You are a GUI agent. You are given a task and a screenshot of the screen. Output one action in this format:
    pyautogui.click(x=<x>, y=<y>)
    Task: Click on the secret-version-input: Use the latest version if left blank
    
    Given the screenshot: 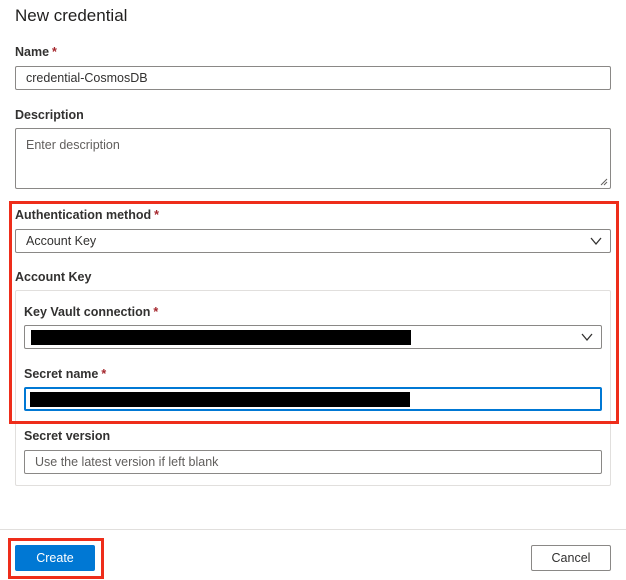 What is the action you would take?
    pyautogui.click(x=313, y=462)
    